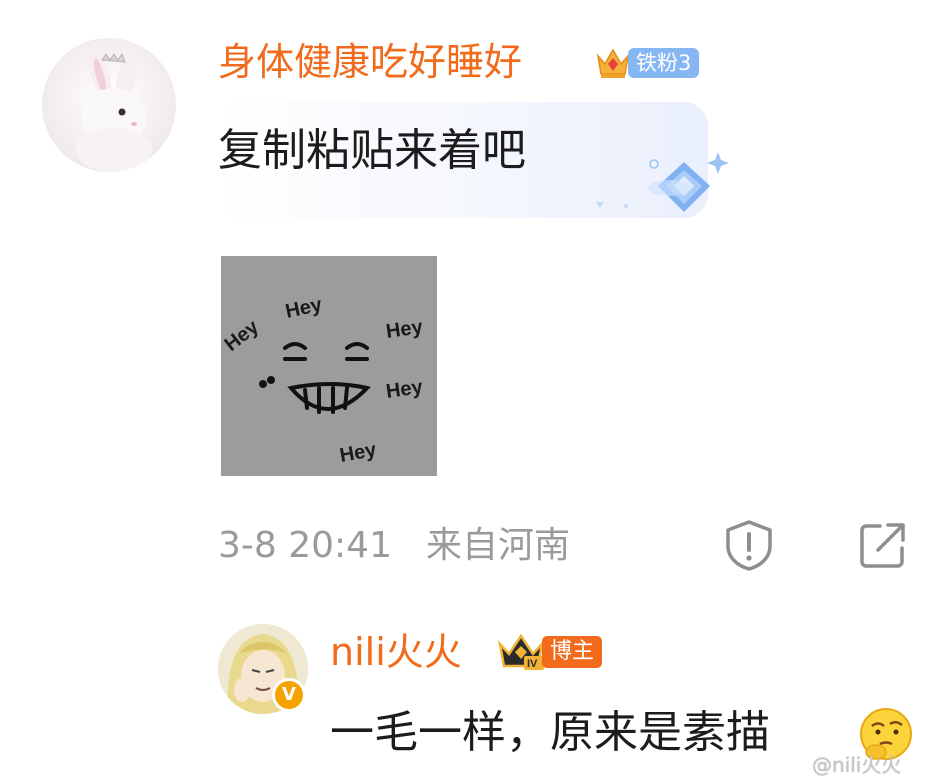  I want to click on share-icon, so click(883, 545).